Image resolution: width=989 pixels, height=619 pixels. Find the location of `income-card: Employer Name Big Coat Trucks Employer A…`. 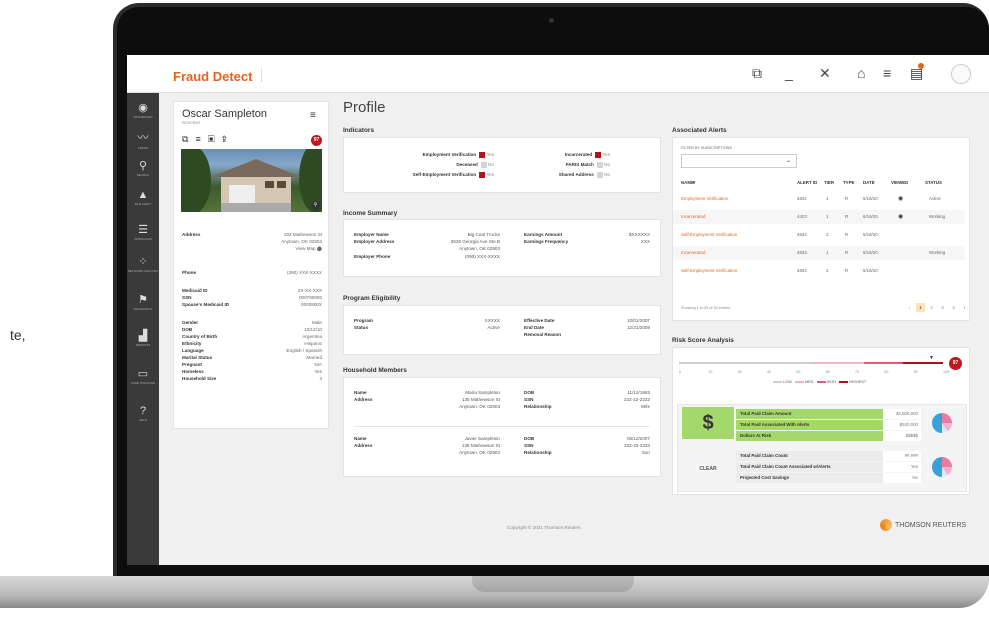

income-card: Employer Name Big Coat Trucks Employer A… is located at coordinates (502, 248).